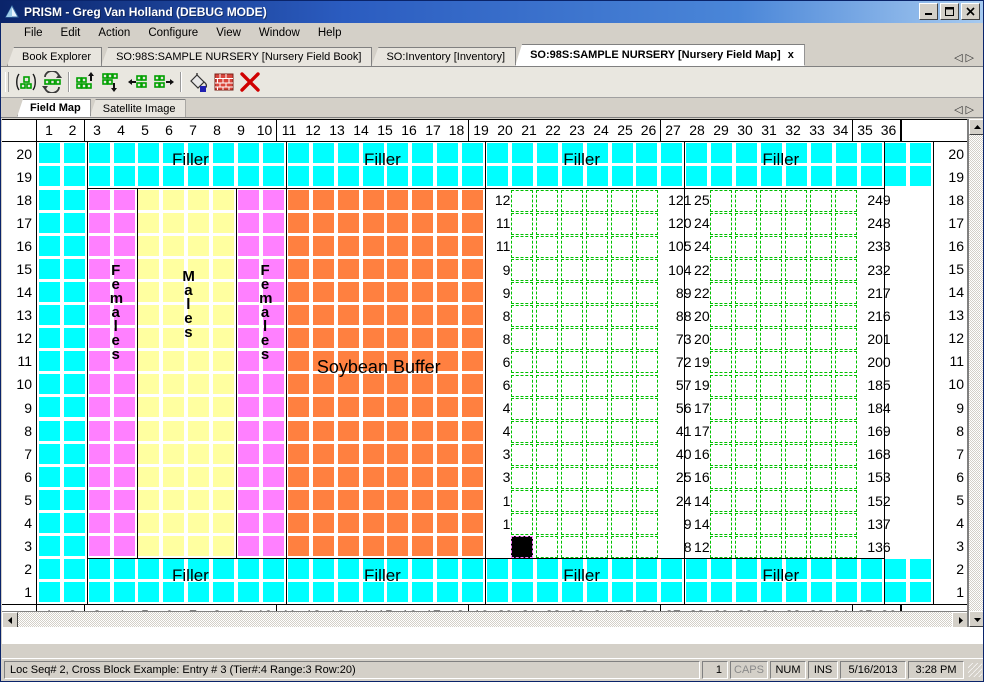  What do you see at coordinates (19, 361) in the screenshot?
I see `row-header-left-11: 11` at bounding box center [19, 361].